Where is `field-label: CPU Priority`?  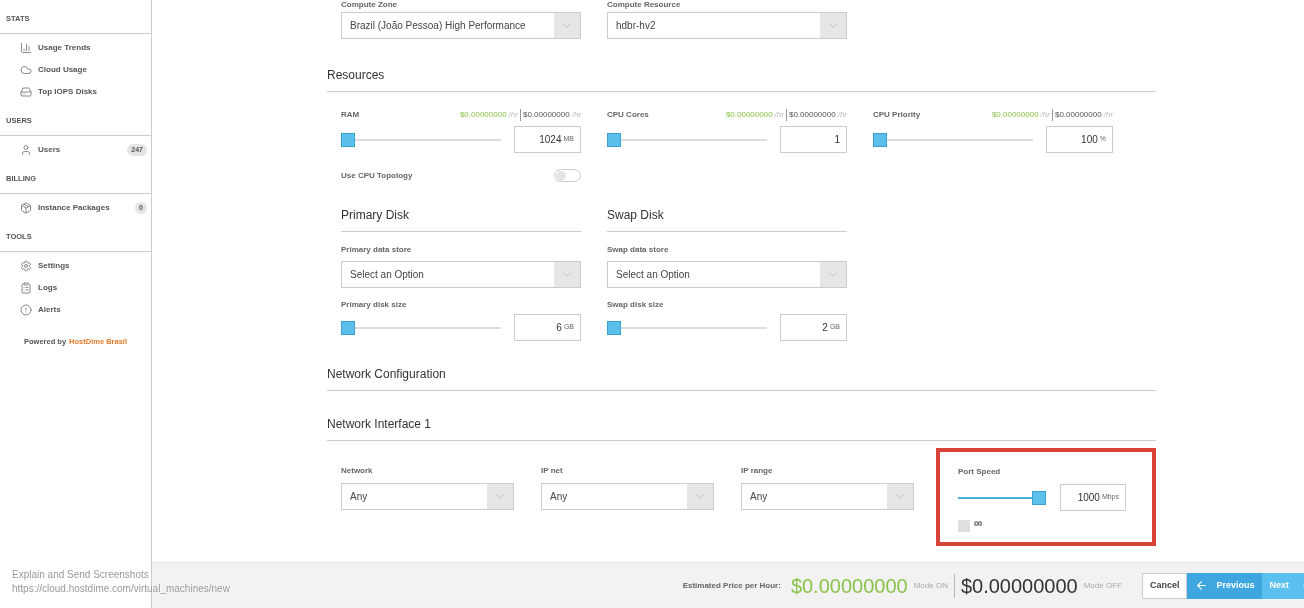 field-label: CPU Priority is located at coordinates (897, 115).